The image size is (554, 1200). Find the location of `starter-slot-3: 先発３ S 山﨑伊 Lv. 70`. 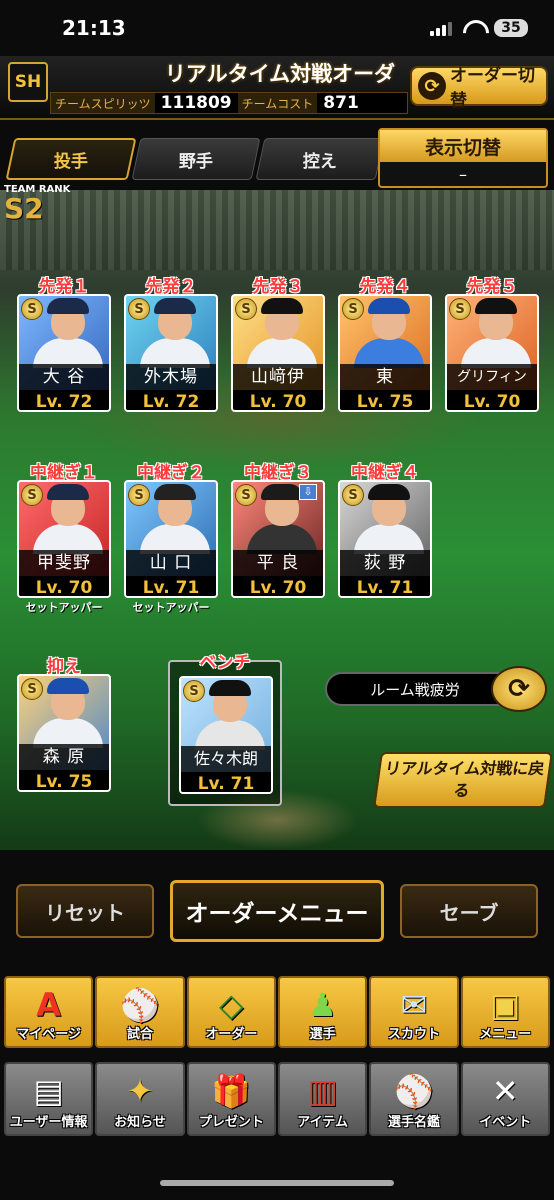

starter-slot-3: 先発３ S 山﨑伊 Lv. 70 is located at coordinates (278, 342).